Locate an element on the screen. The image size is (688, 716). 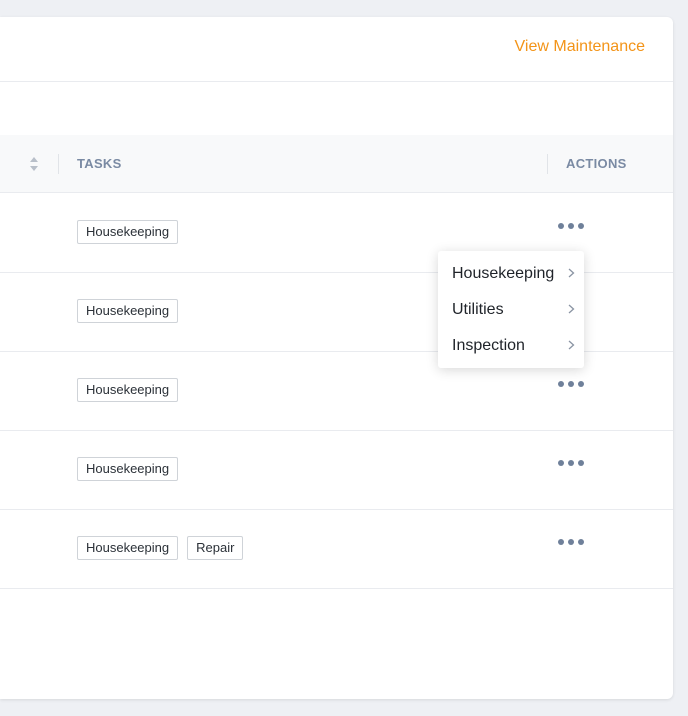
column-header-actions: ACTIONS is located at coordinates (596, 163).